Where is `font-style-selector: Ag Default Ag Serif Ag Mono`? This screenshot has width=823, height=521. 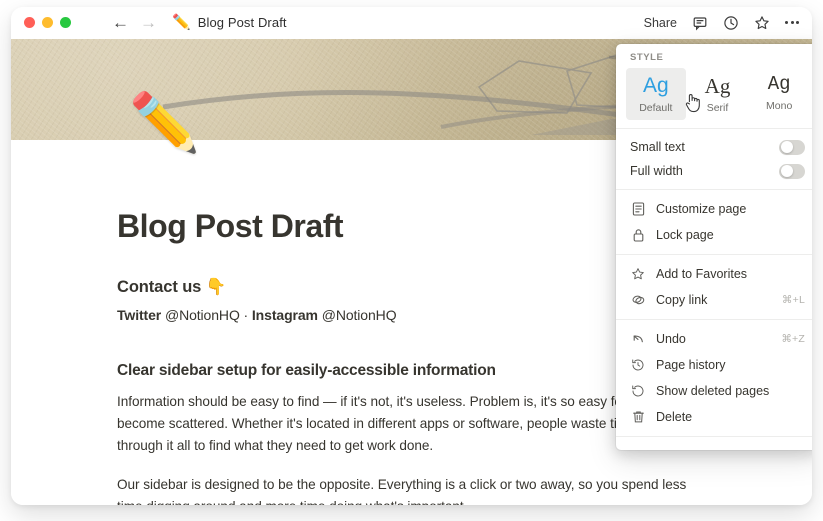
font-style-selector: Ag Default Ag Serif Ag Mono is located at coordinates (714, 98).